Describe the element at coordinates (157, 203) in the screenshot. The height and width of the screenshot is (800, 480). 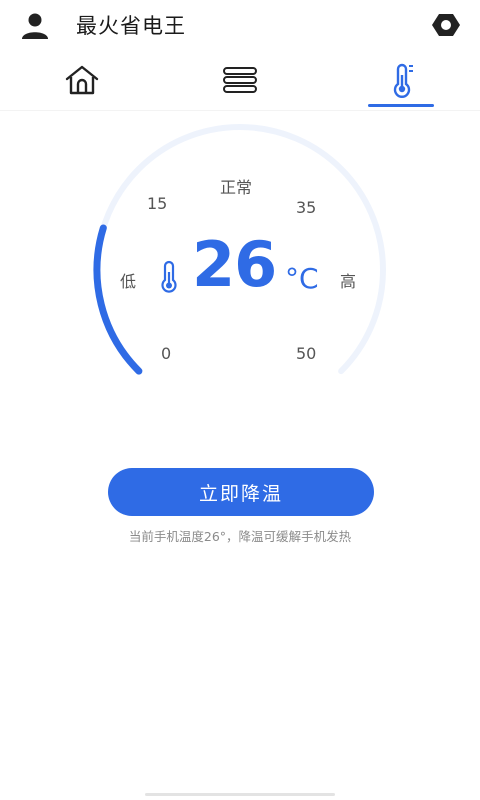
I see `gauge-tick-15: 15` at that location.